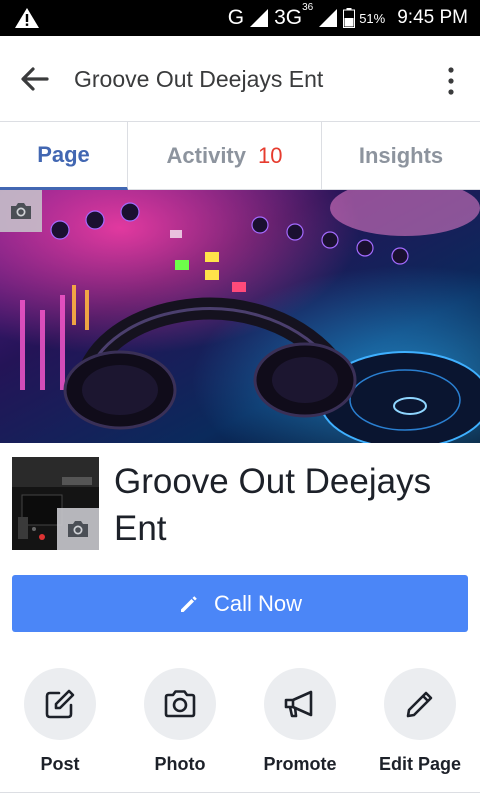  I want to click on change-cover-button, so click(21, 211).